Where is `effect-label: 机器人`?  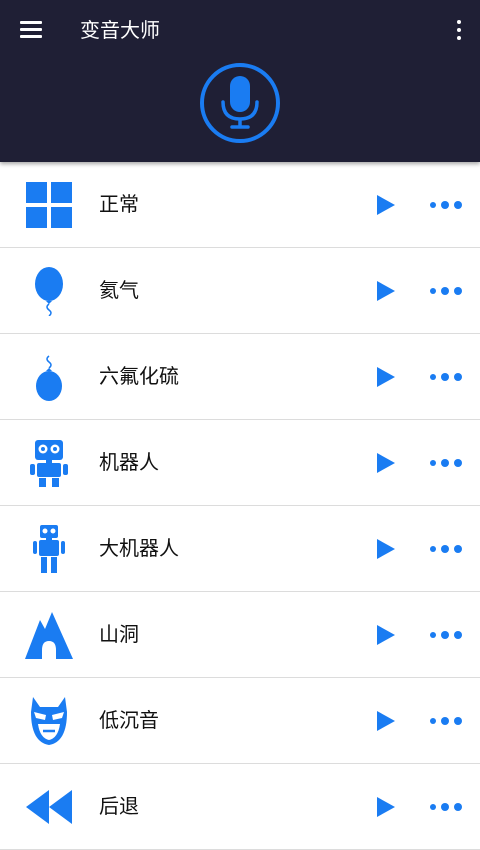 effect-label: 机器人 is located at coordinates (129, 462).